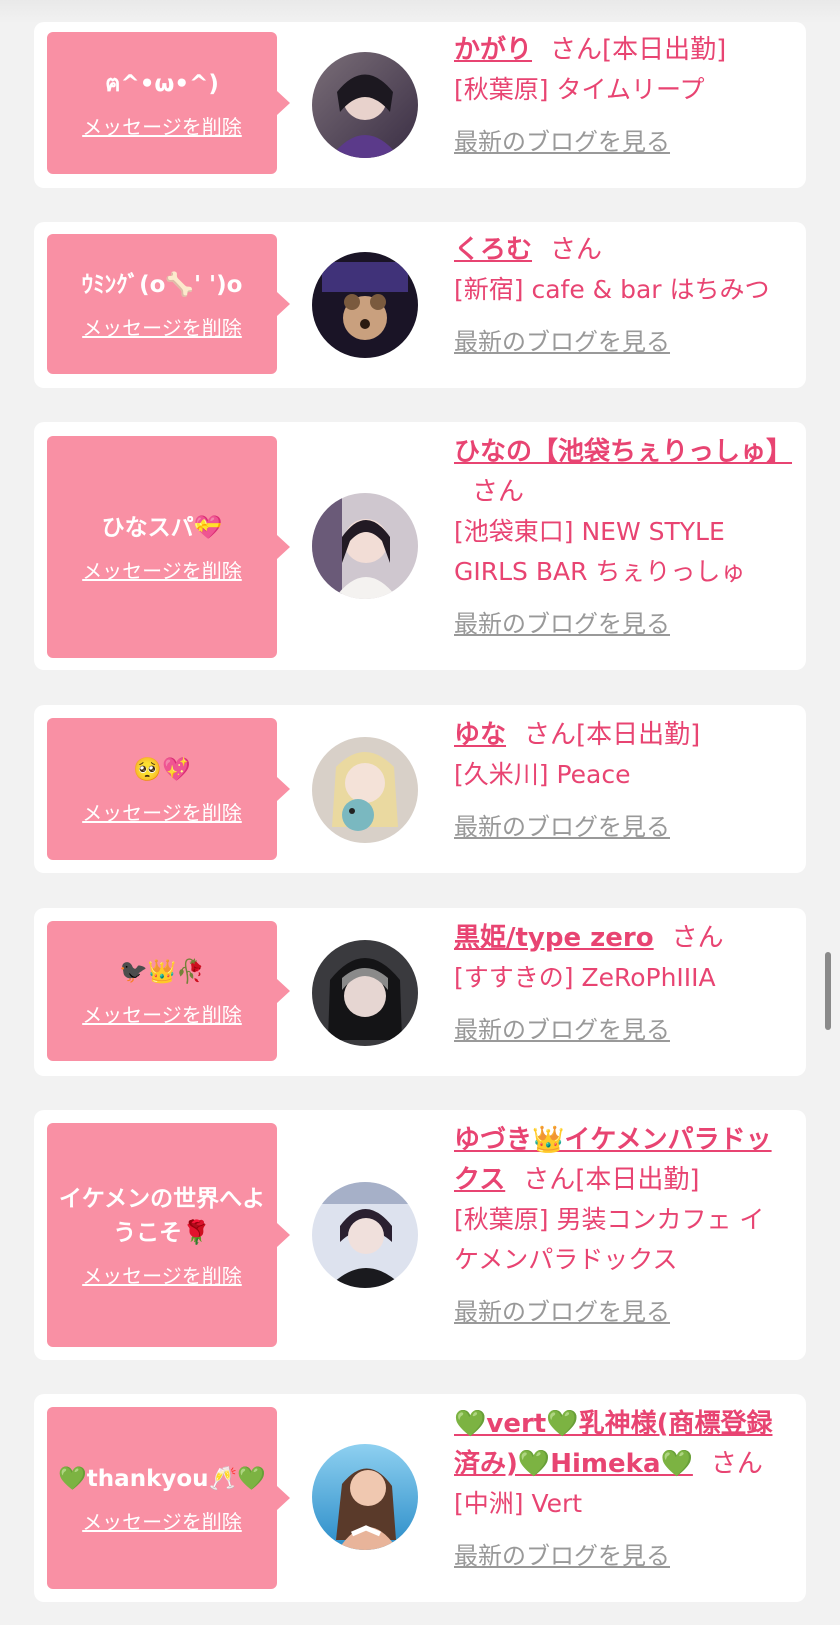  Describe the element at coordinates (828, 991) in the screenshot. I see `scrollbar-thumb` at that location.